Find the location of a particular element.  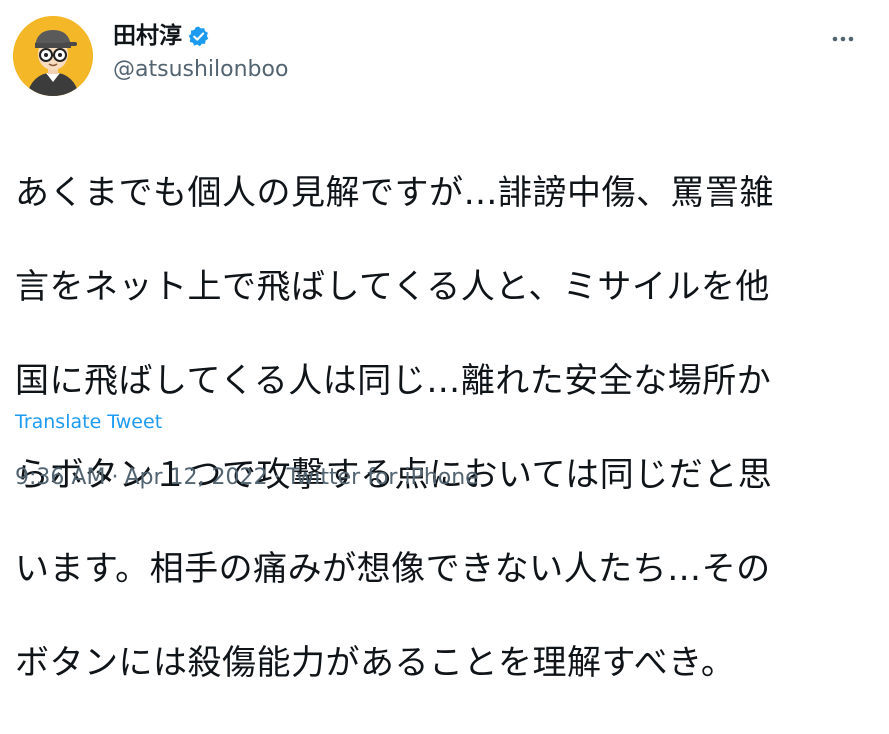

cartoon-avatar-icon is located at coordinates (53, 56).